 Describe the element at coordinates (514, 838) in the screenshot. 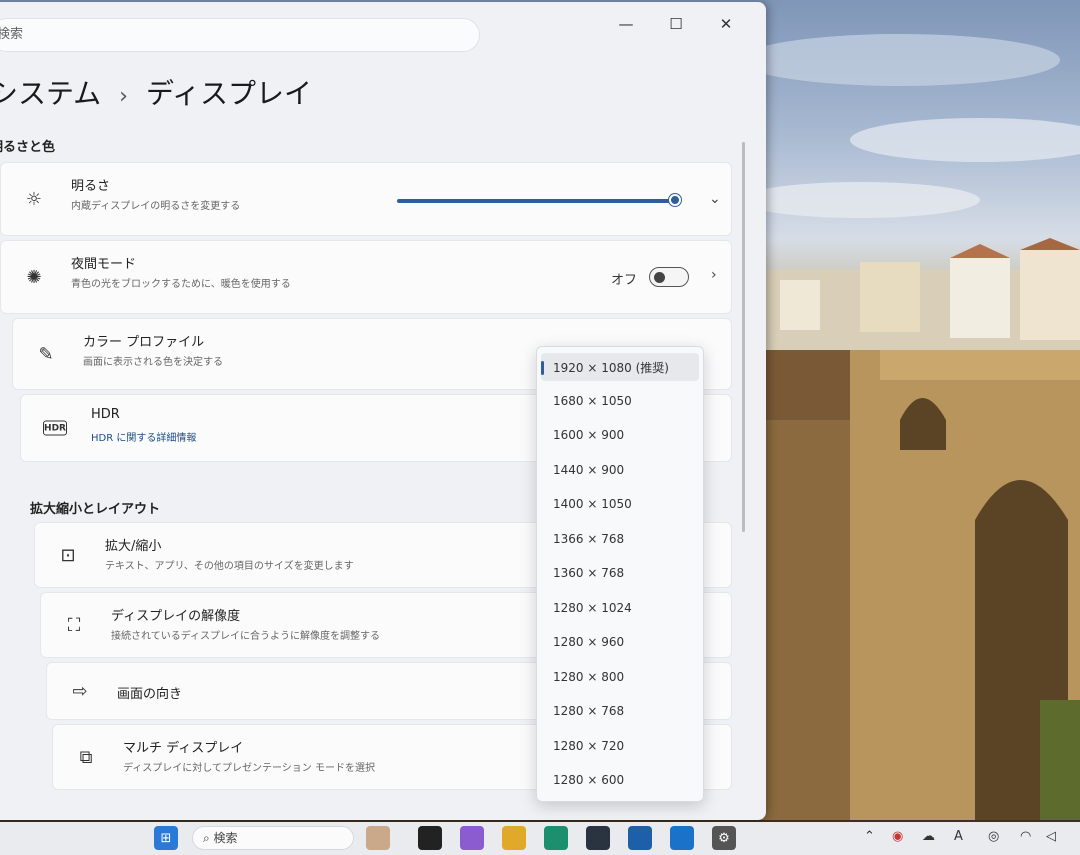

I see `file-explorer-icon` at that location.